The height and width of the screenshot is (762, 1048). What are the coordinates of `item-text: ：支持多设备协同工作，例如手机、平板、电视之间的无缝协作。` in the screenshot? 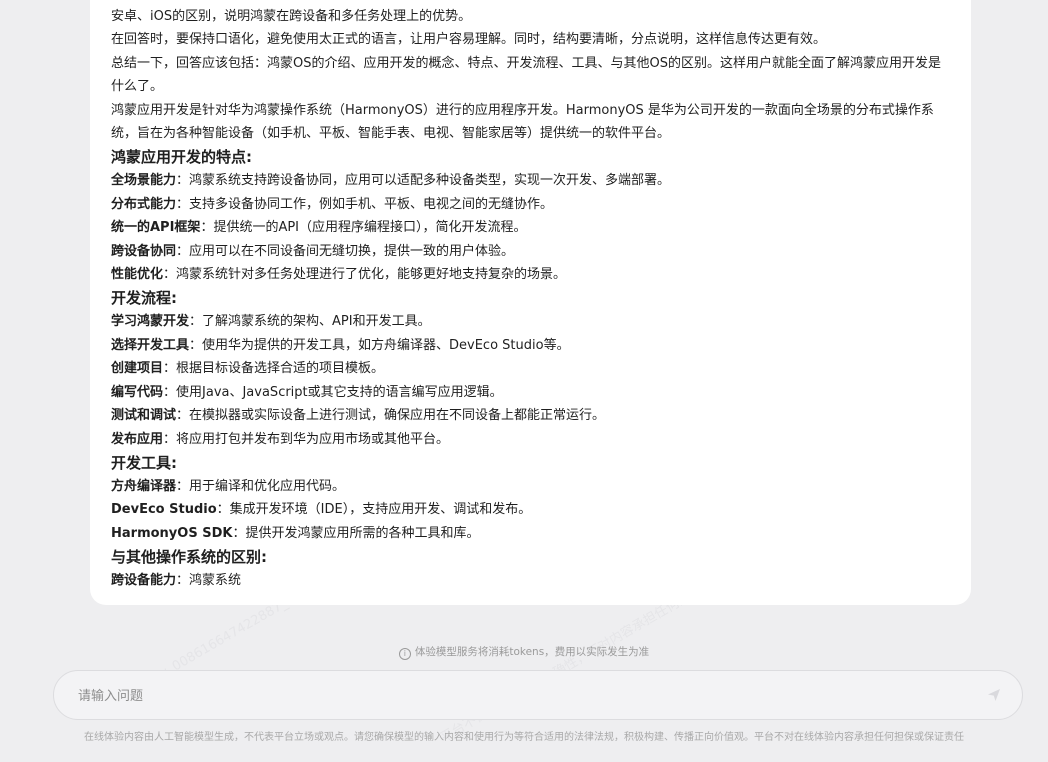 It's located at (365, 204).